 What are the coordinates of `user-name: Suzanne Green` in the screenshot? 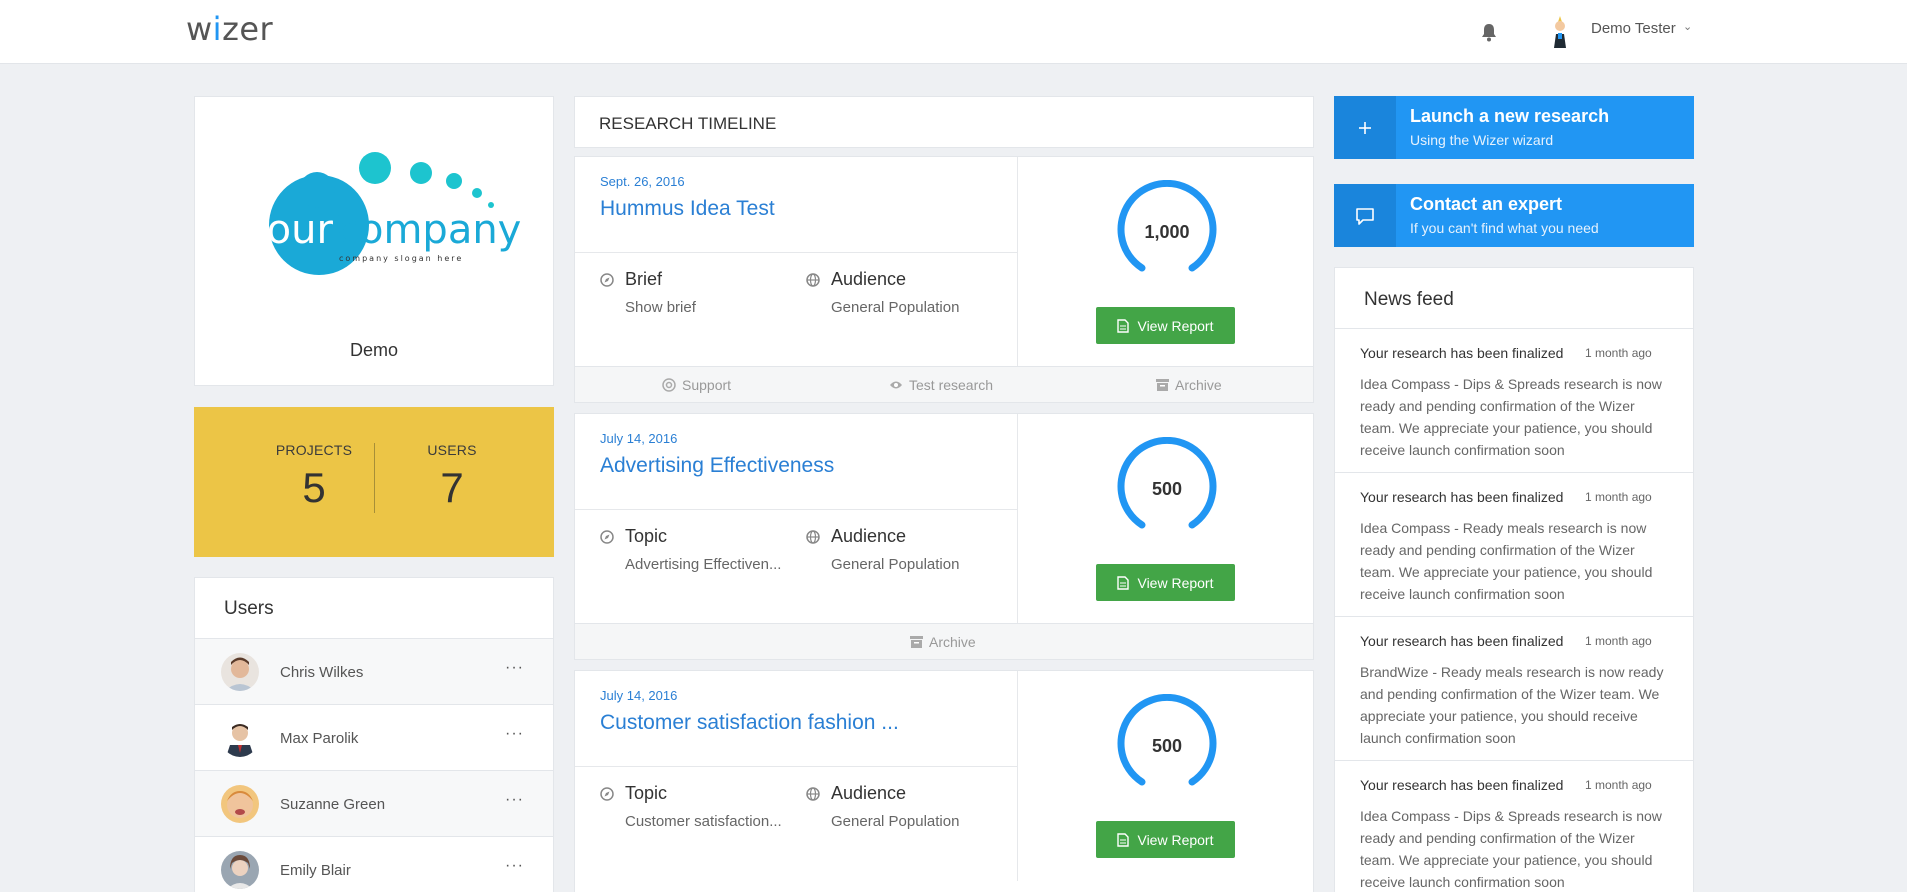 It's located at (333, 804).